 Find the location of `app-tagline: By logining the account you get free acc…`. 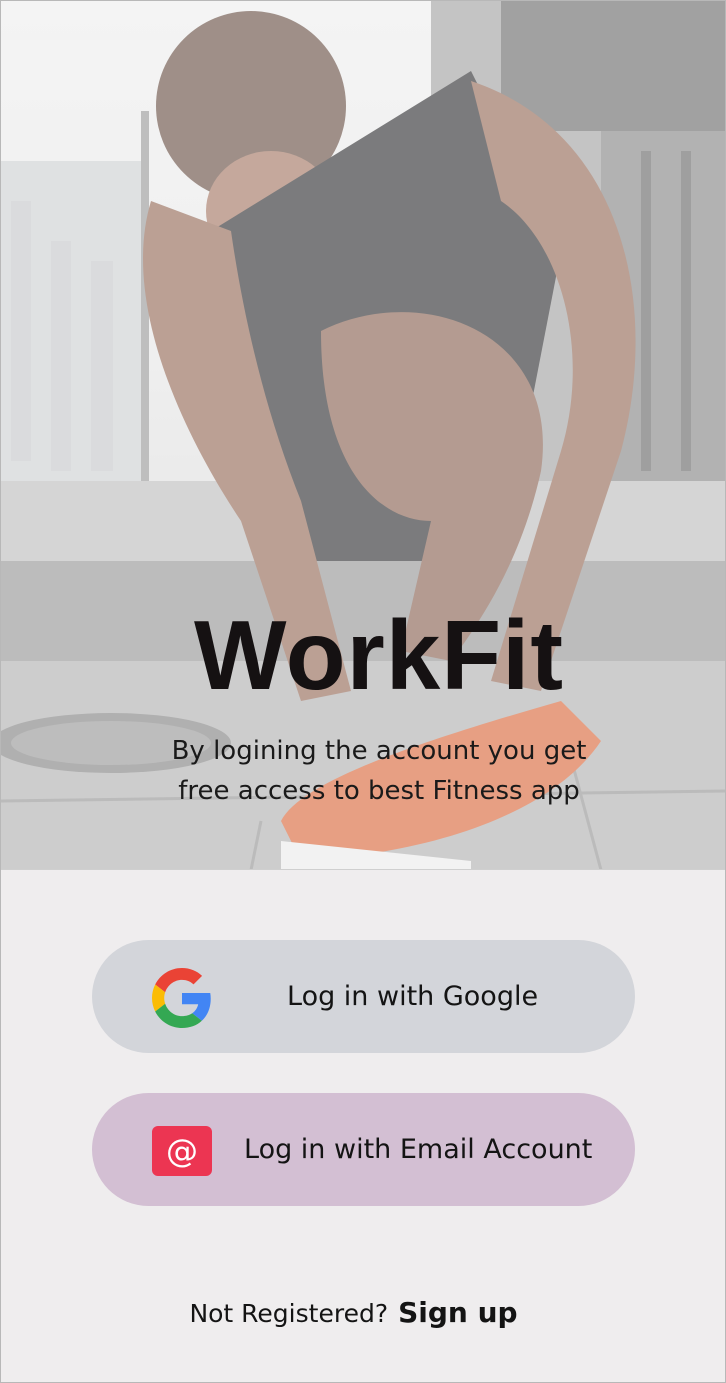

app-tagline: By logining the account you get free acc… is located at coordinates (379, 771).